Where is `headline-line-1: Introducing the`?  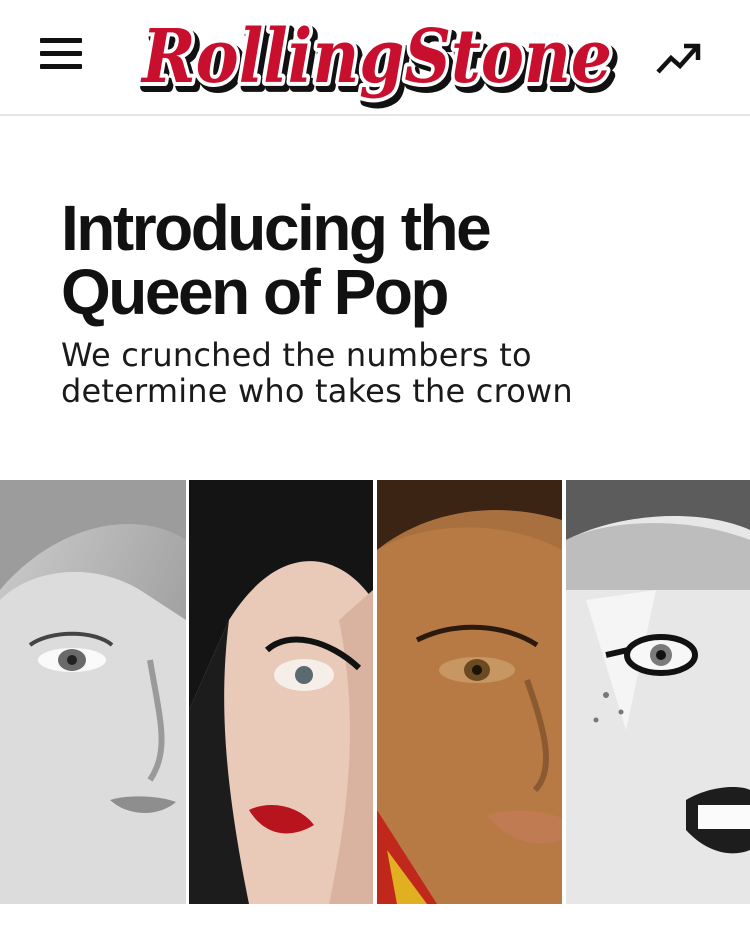 headline-line-1: Introducing the is located at coordinates (276, 228).